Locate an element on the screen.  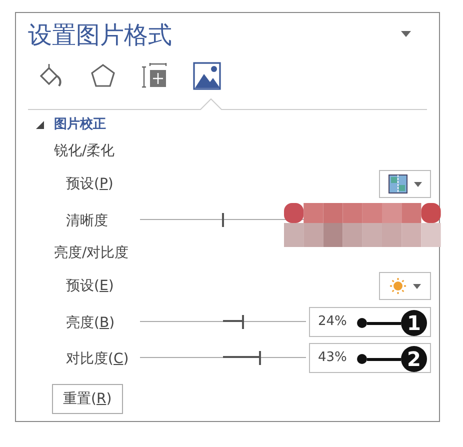
field-label: 锐化/柔化 is located at coordinates (84, 151).